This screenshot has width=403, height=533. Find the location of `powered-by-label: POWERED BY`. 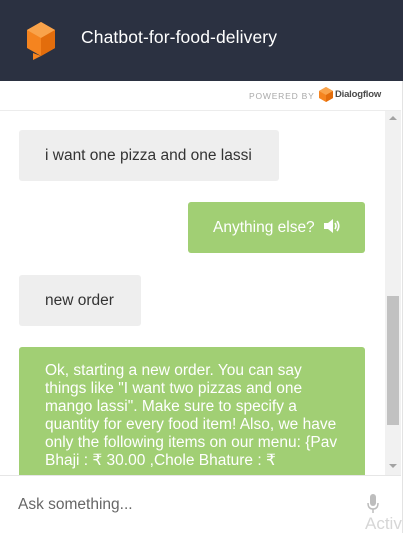

powered-by-label: POWERED BY is located at coordinates (282, 96).